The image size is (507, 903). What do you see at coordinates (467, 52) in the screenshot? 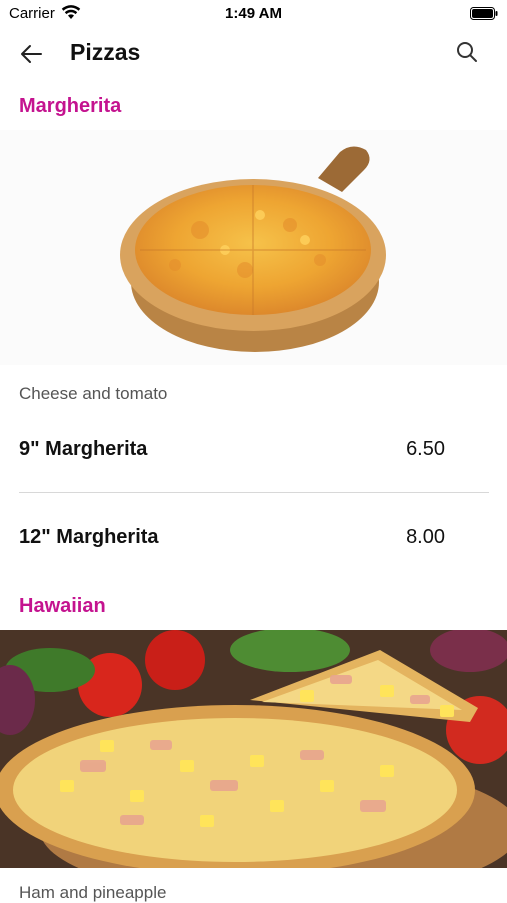
I see `search-icon` at bounding box center [467, 52].